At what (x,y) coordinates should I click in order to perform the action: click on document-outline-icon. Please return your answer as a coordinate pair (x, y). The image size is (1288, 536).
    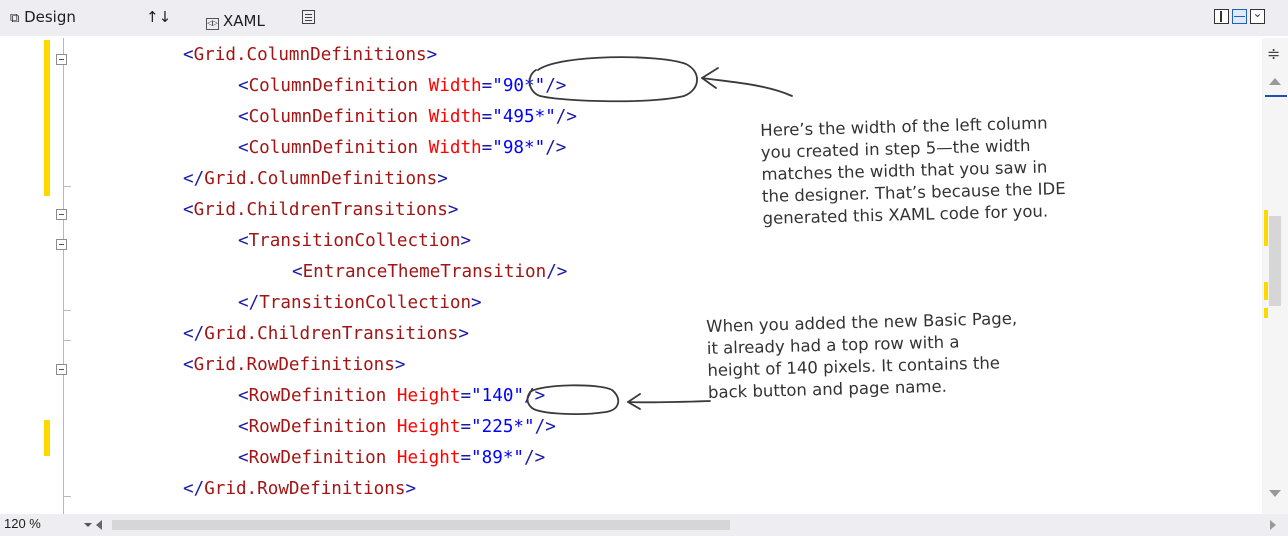
    Looking at the image, I should click on (308, 17).